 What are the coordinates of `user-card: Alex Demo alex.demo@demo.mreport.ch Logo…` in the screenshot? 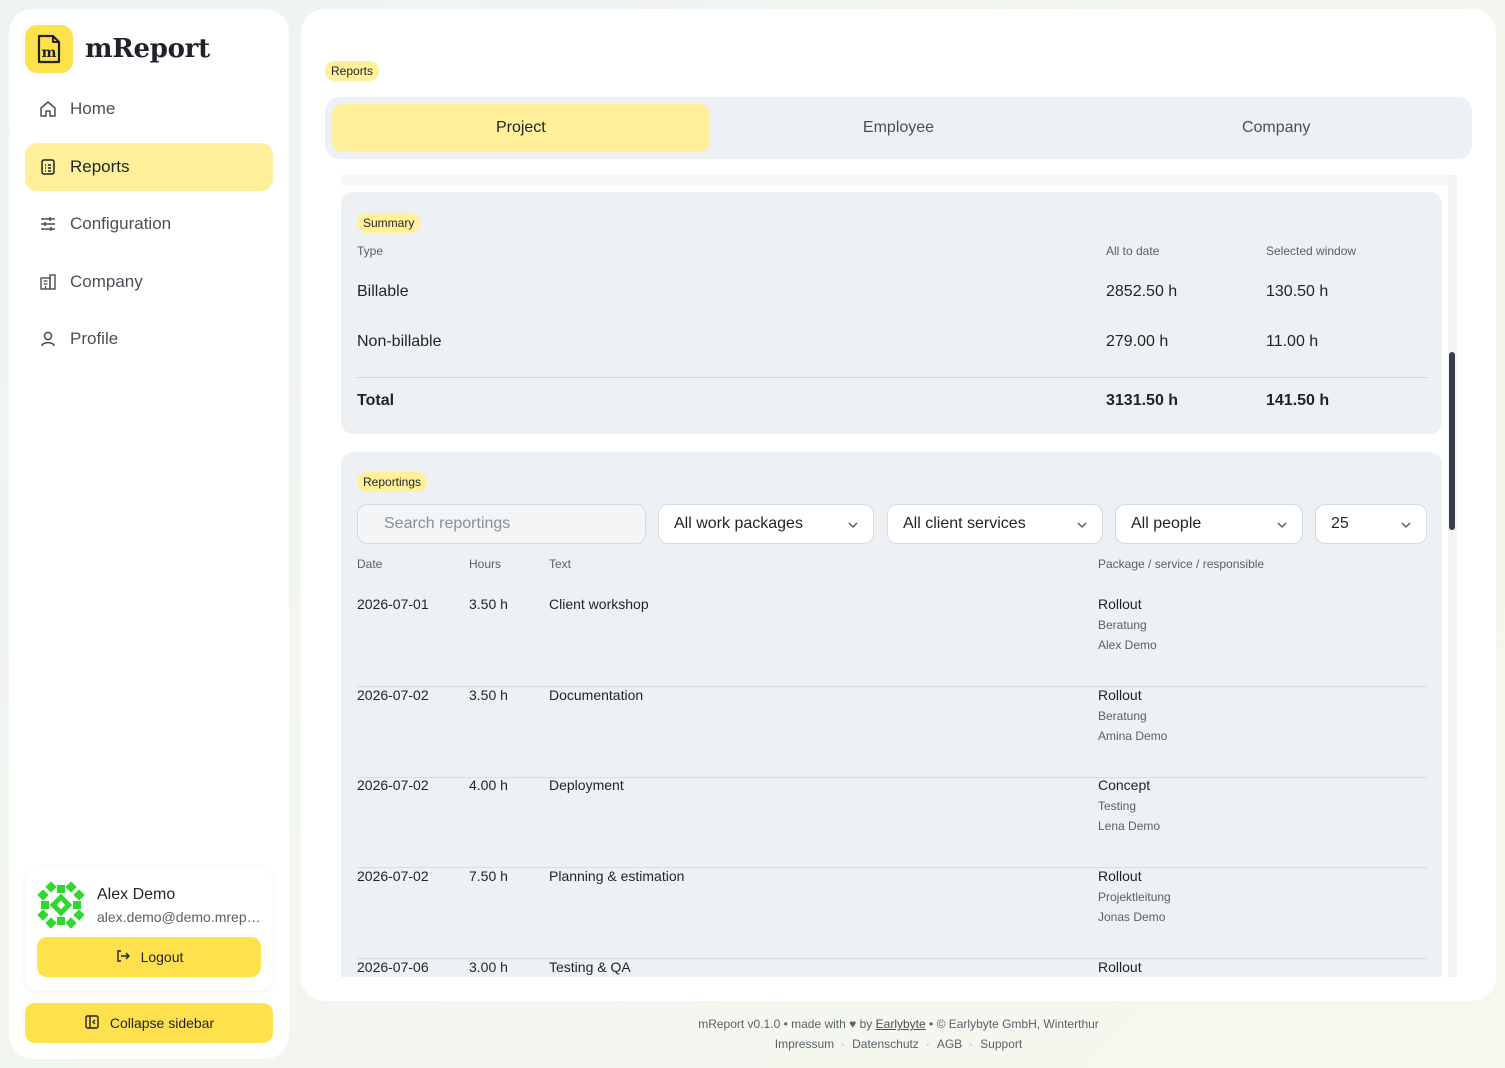 It's located at (149, 929).